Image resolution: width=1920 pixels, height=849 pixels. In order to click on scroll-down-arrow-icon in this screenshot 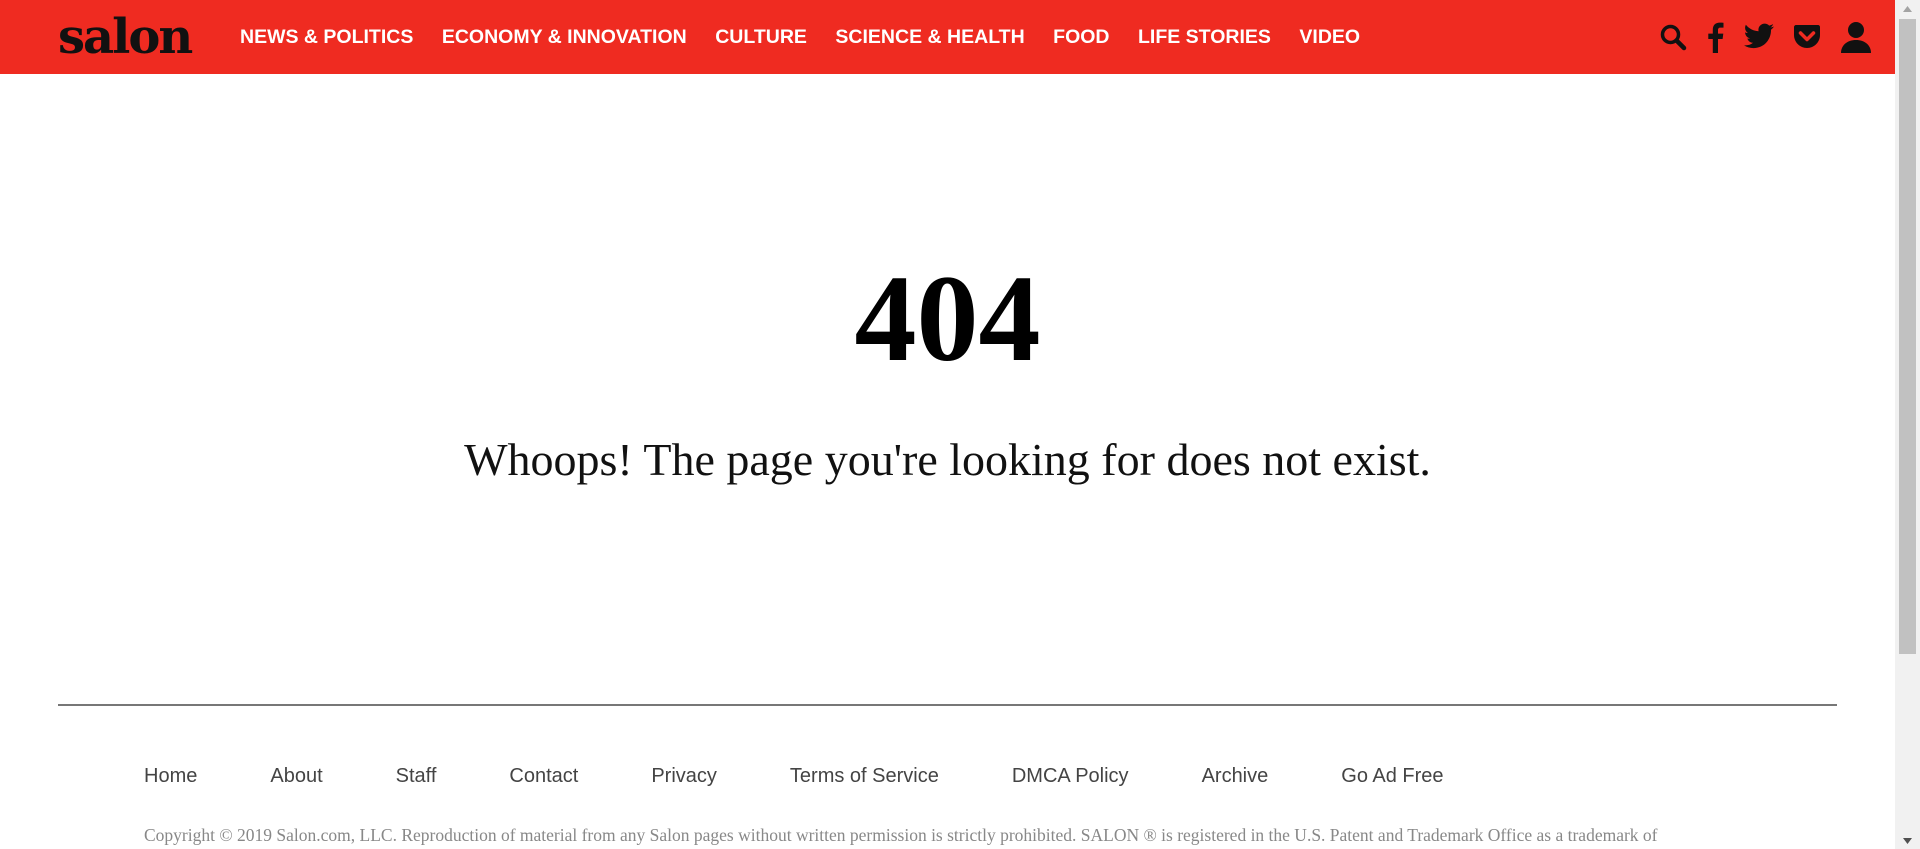, I will do `click(1907, 840)`.